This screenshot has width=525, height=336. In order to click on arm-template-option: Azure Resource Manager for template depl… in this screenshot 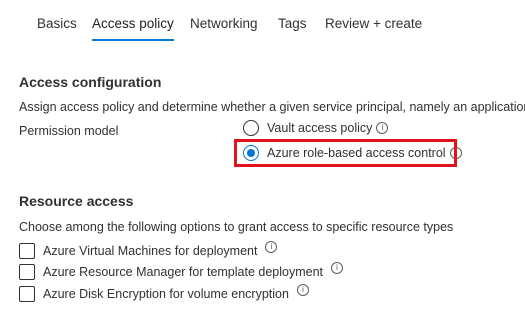, I will do `click(181, 271)`.